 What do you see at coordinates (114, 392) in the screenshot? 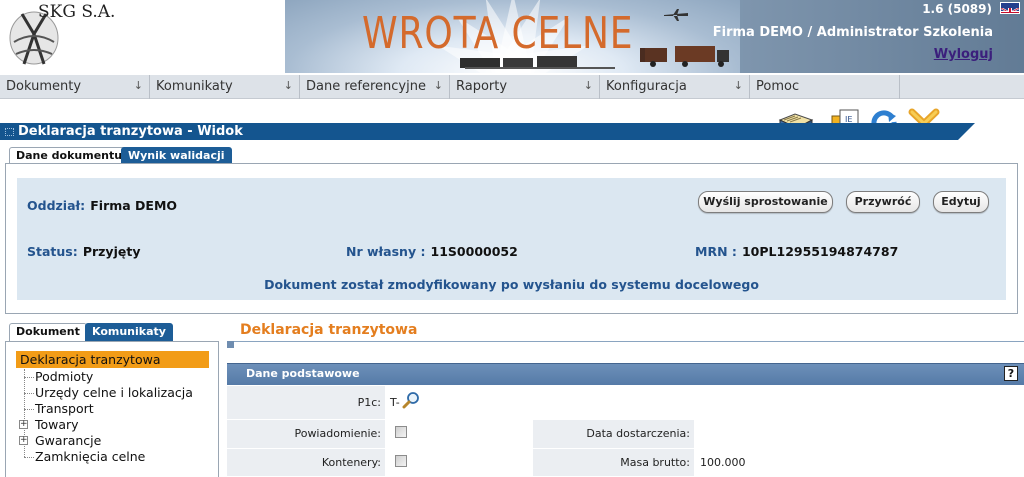
I see `tree-node-urzedy: Urzędy celne i lokalizacja` at bounding box center [114, 392].